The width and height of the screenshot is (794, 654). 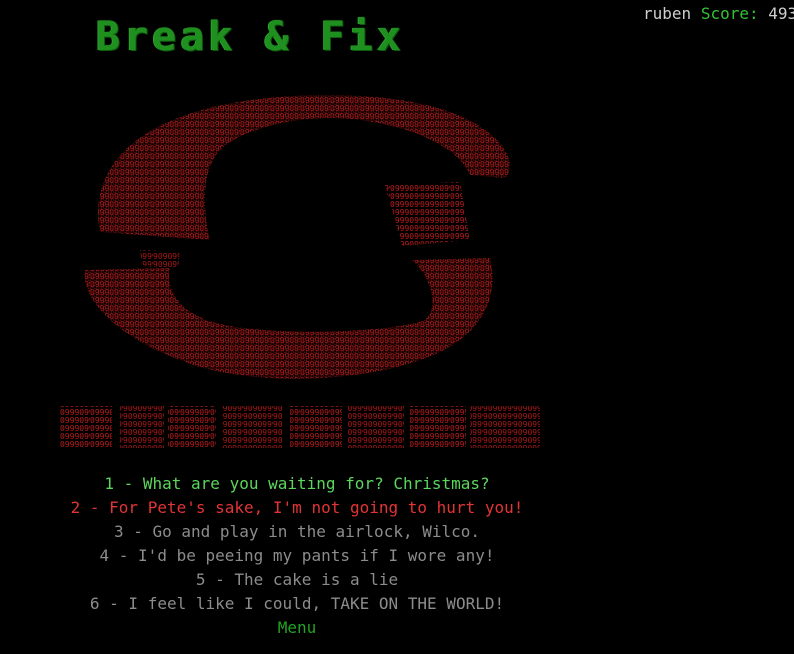 What do you see at coordinates (427, 214) in the screenshot?
I see `logo-right-upper` at bounding box center [427, 214].